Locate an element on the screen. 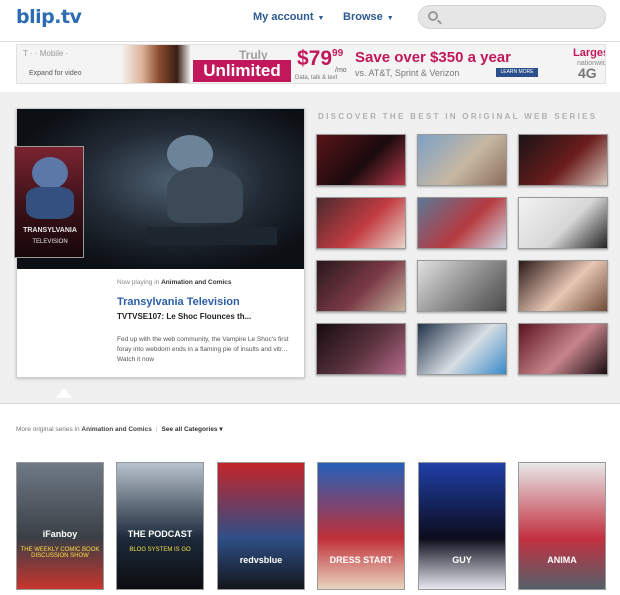 This screenshot has height=595, width=620. ad-unlimited: Unlimited is located at coordinates (242, 71).